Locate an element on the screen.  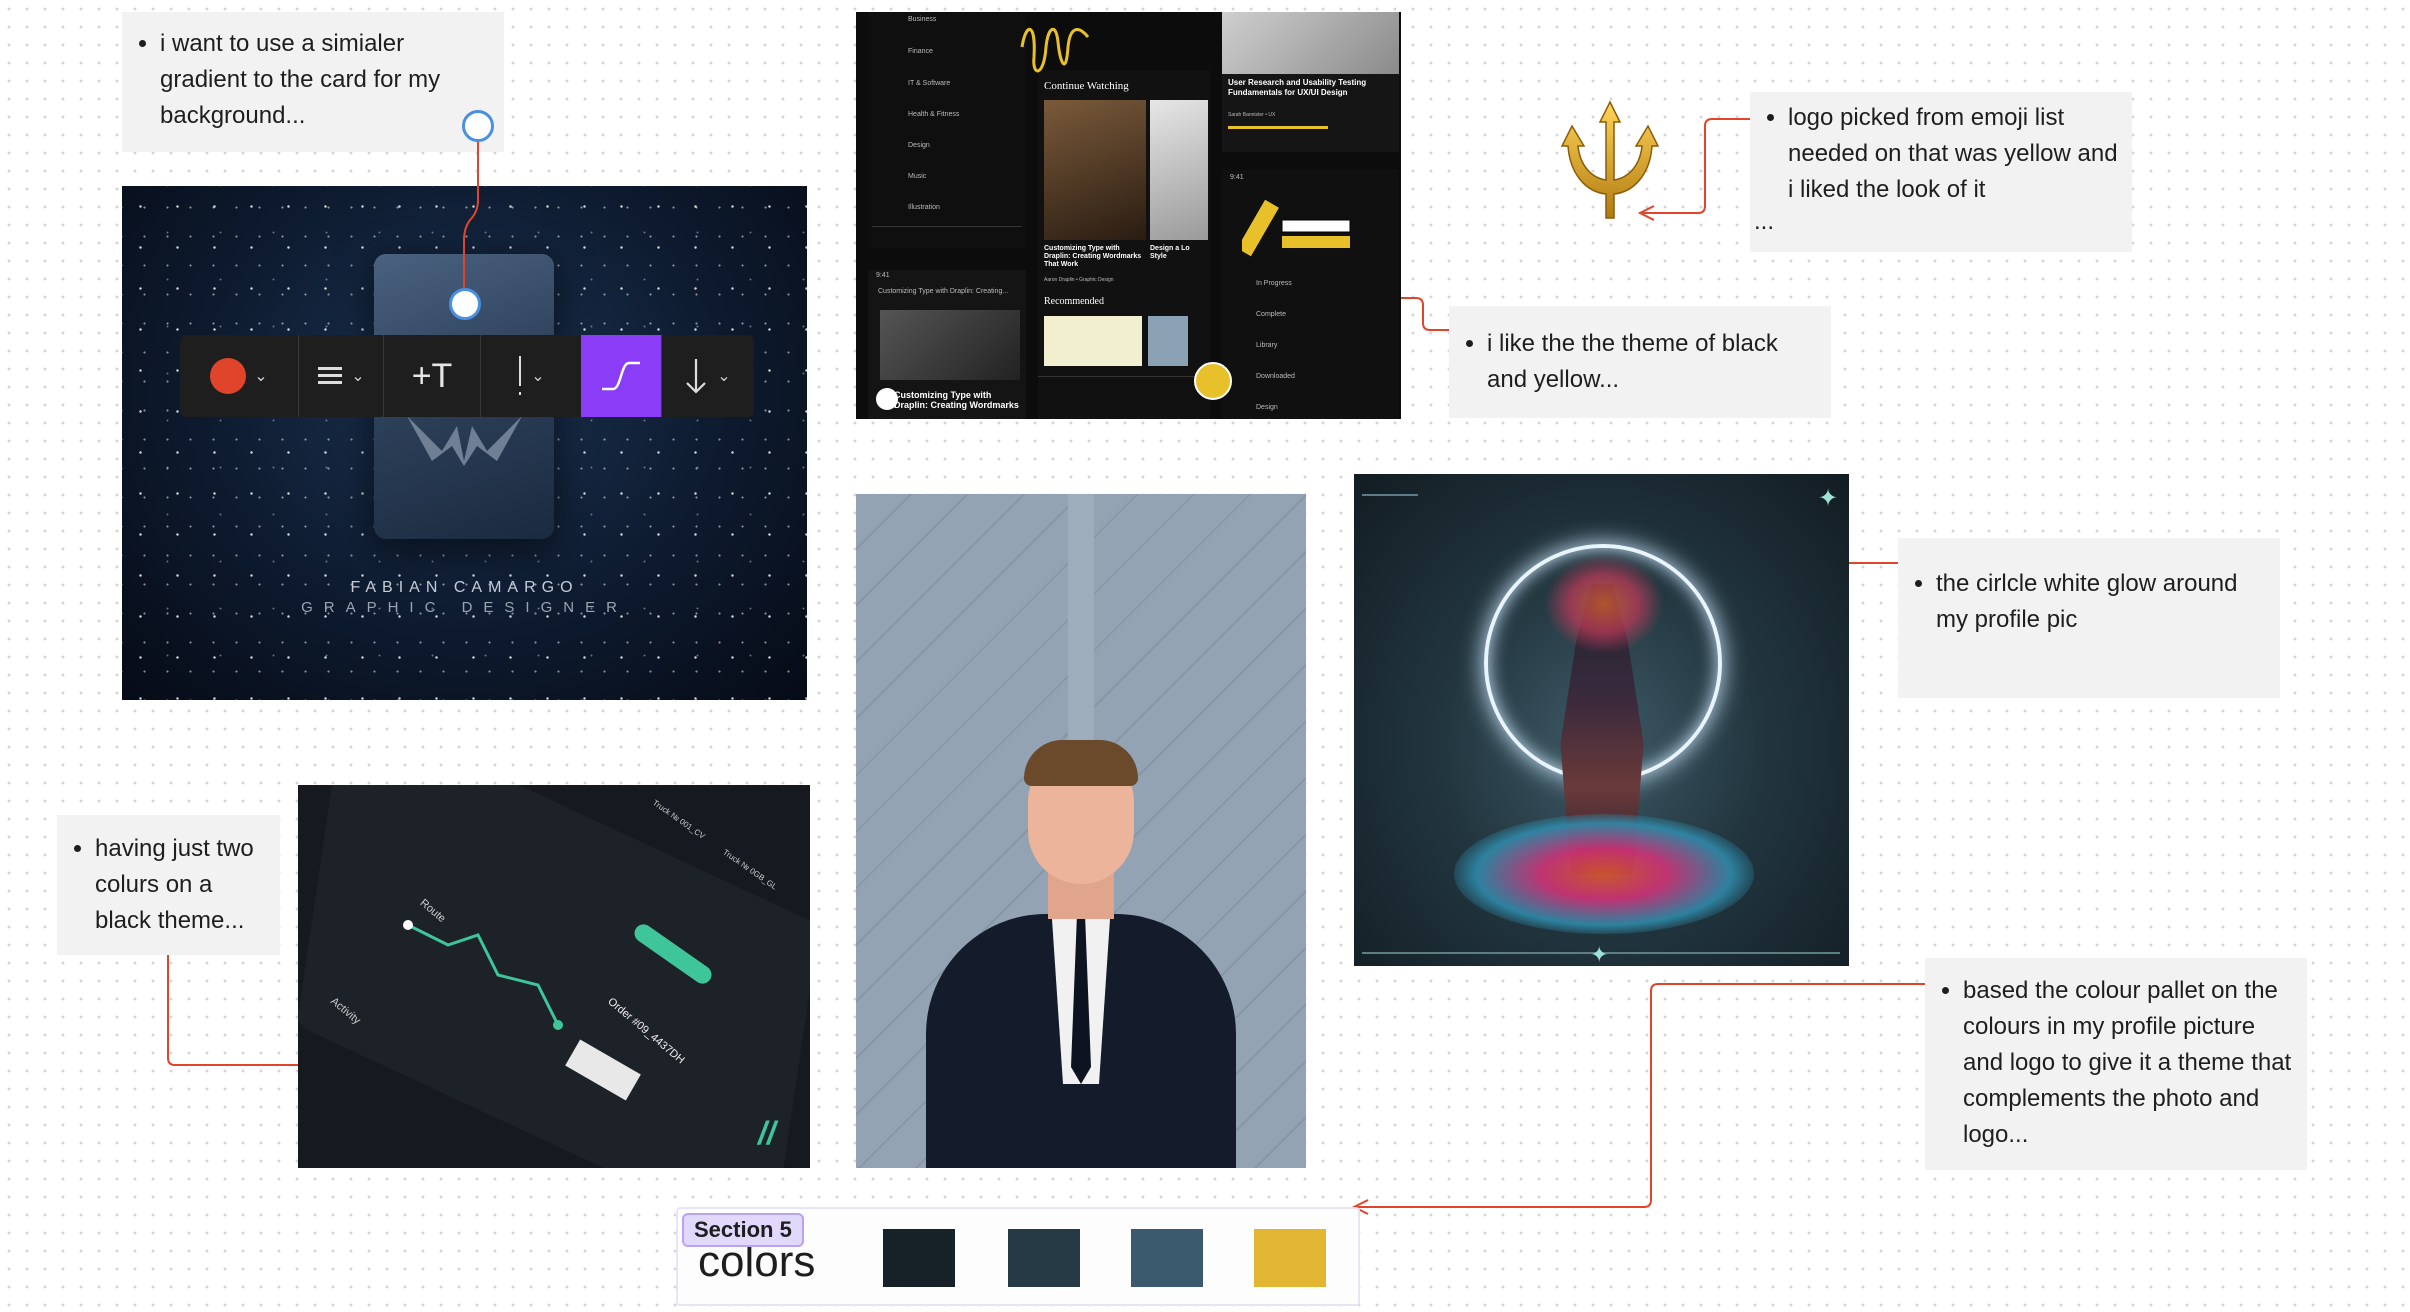
video-thumbnail is located at coordinates (950, 345).